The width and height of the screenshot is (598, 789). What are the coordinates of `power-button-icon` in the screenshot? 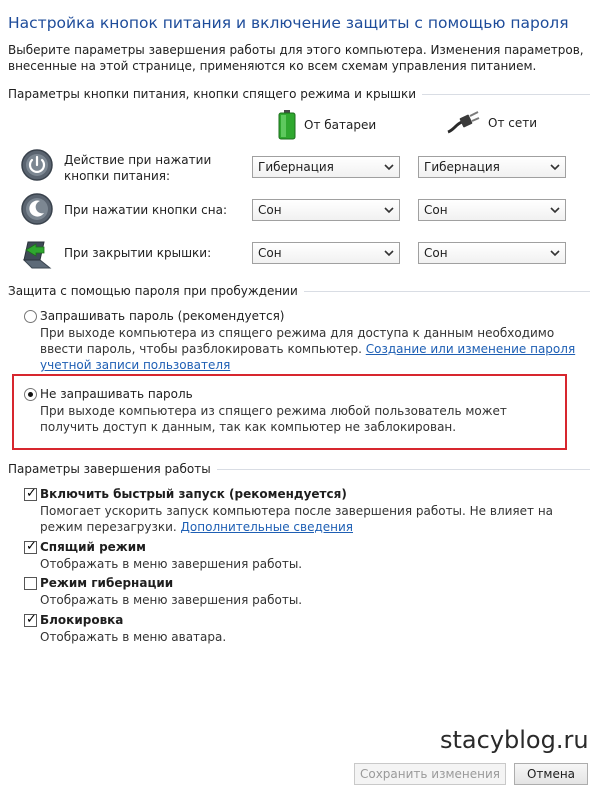 It's located at (37, 165).